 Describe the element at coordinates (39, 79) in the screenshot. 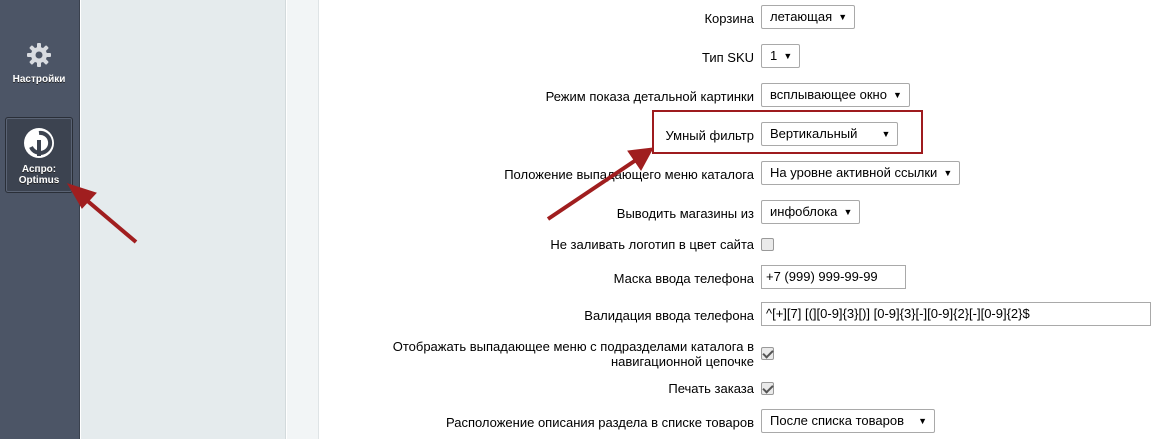

I see `sidebar-settings-label: Настройки` at that location.